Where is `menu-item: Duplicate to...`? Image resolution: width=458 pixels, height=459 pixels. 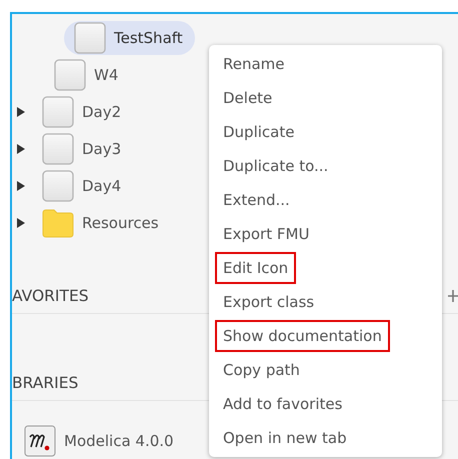 menu-item: Duplicate to... is located at coordinates (275, 166).